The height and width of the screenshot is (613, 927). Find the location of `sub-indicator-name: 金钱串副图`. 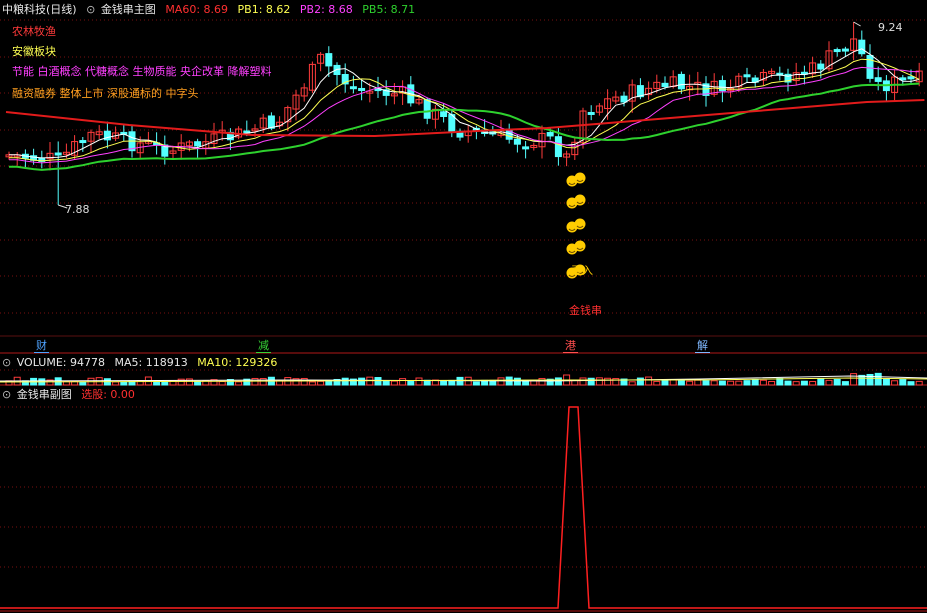

sub-indicator-name: 金钱串副图 is located at coordinates (44, 394).